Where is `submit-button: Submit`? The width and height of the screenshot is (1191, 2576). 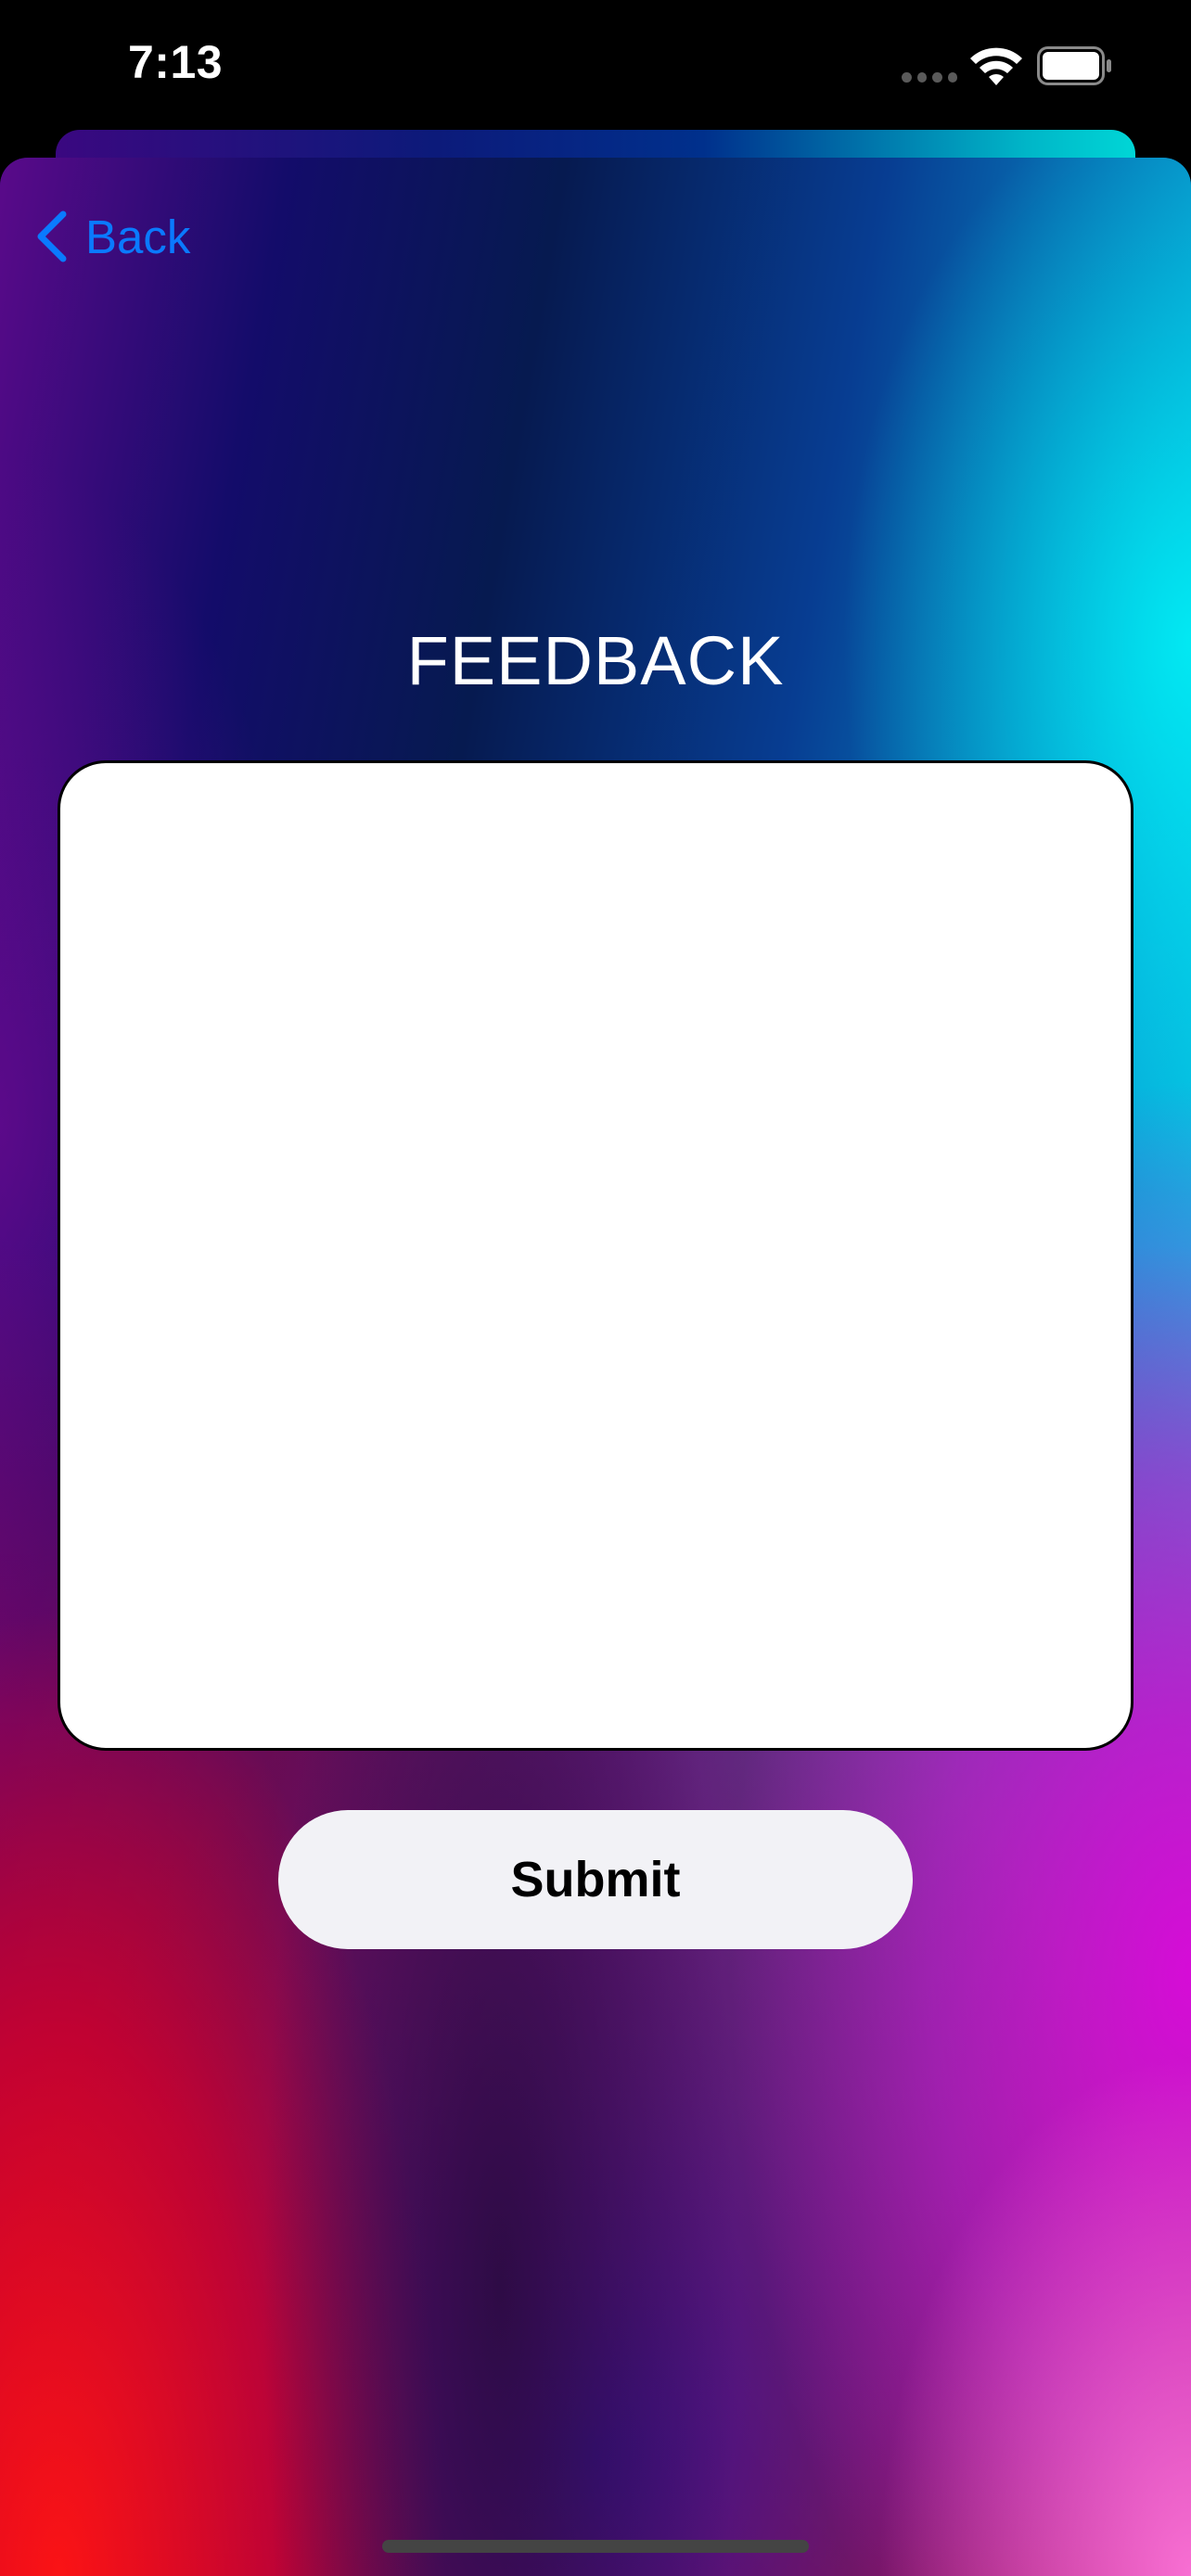
submit-button: Submit is located at coordinates (595, 1880).